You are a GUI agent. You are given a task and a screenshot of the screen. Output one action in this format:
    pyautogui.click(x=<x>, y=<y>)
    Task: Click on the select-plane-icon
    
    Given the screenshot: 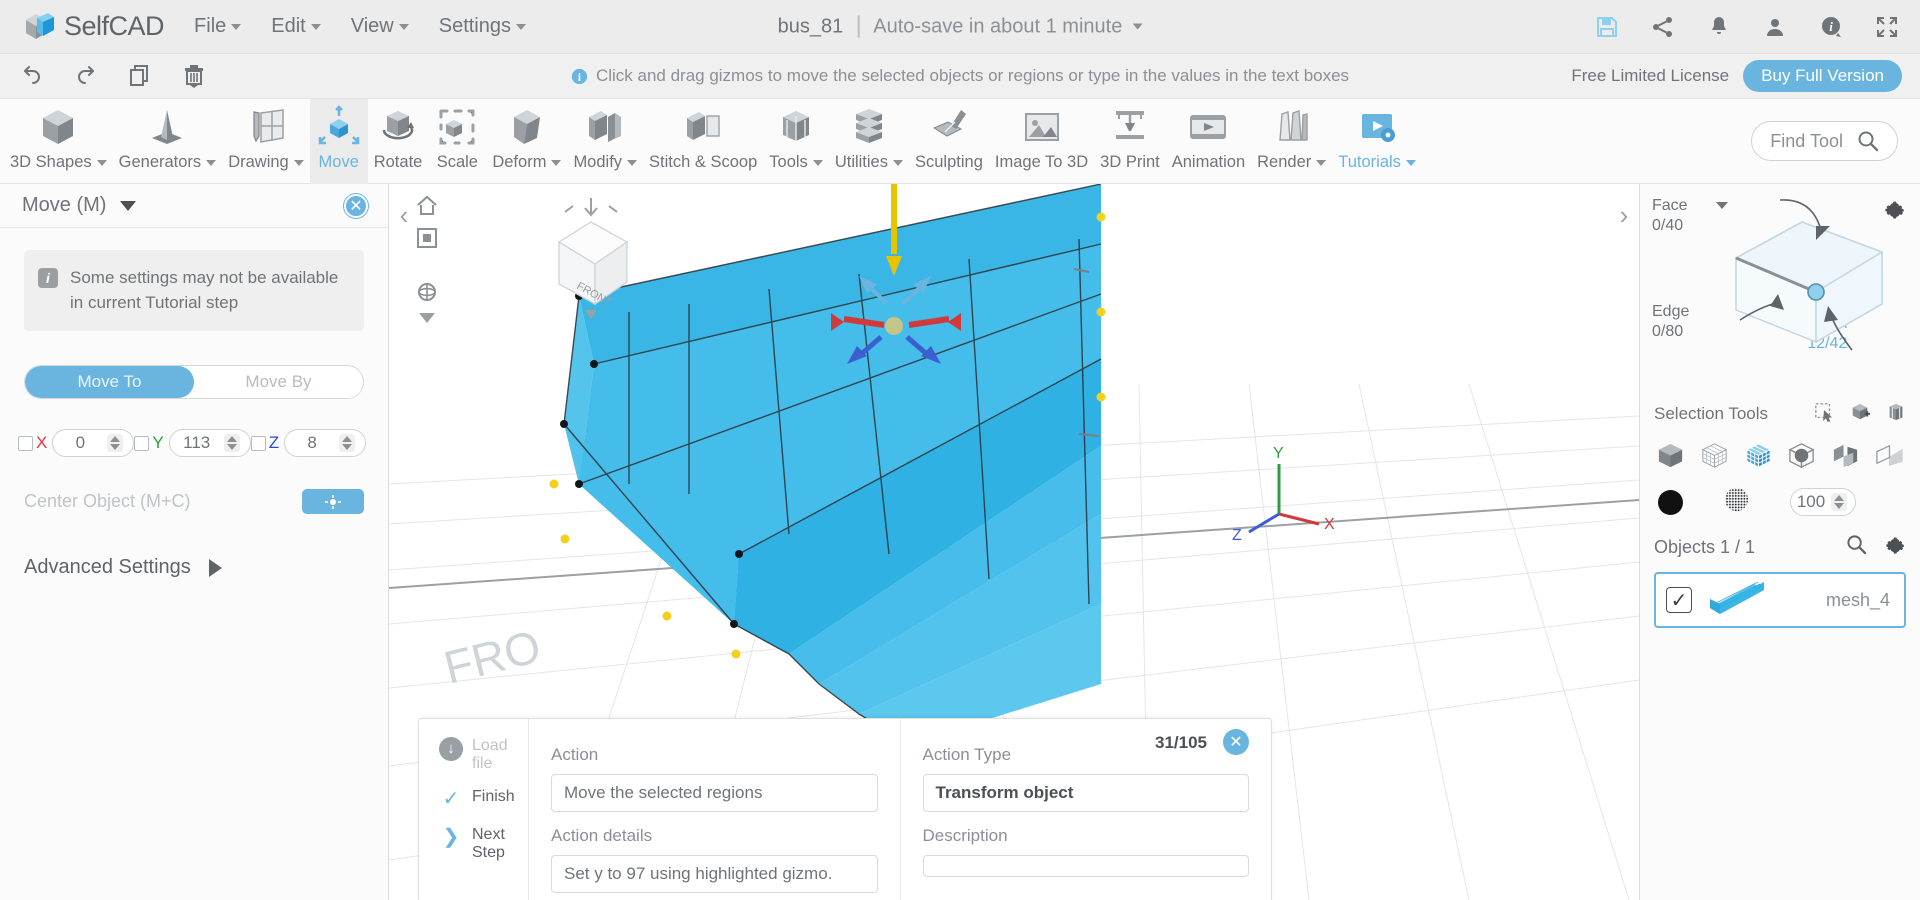 What is the action you would take?
    pyautogui.click(x=1889, y=455)
    